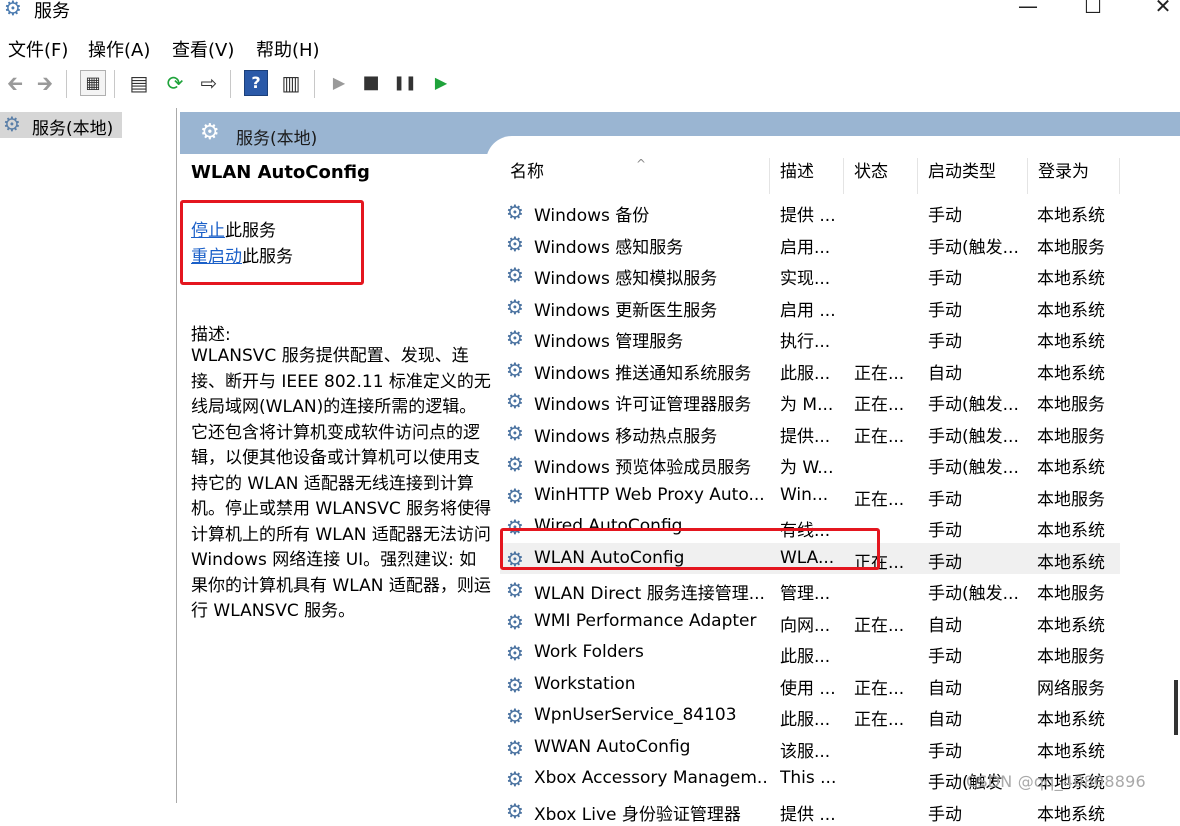 The image size is (1180, 826). What do you see at coordinates (810, 464) in the screenshot?
I see `service-row: ⚙Windows 预览体验成员服务为 W...手动(触发...本地系统` at bounding box center [810, 464].